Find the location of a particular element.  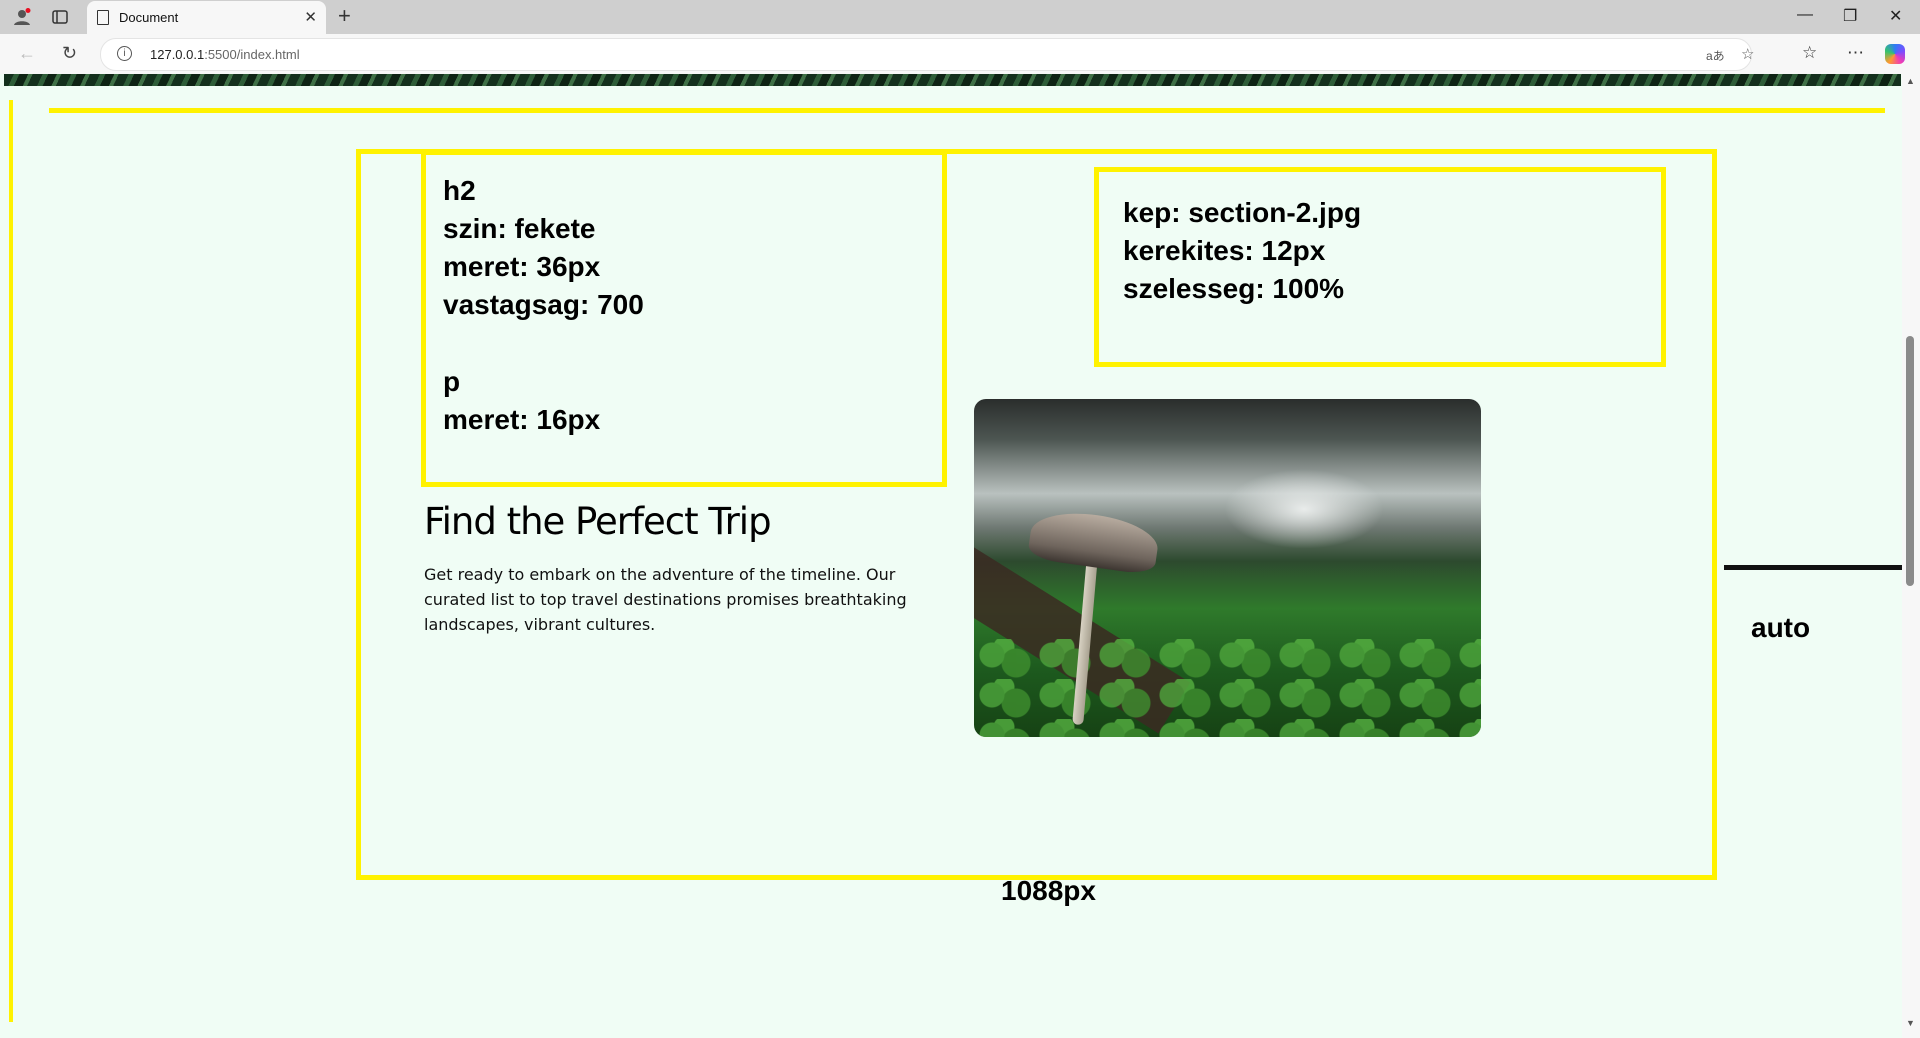

annotation-h2-size: meret: 36px is located at coordinates (522, 266).